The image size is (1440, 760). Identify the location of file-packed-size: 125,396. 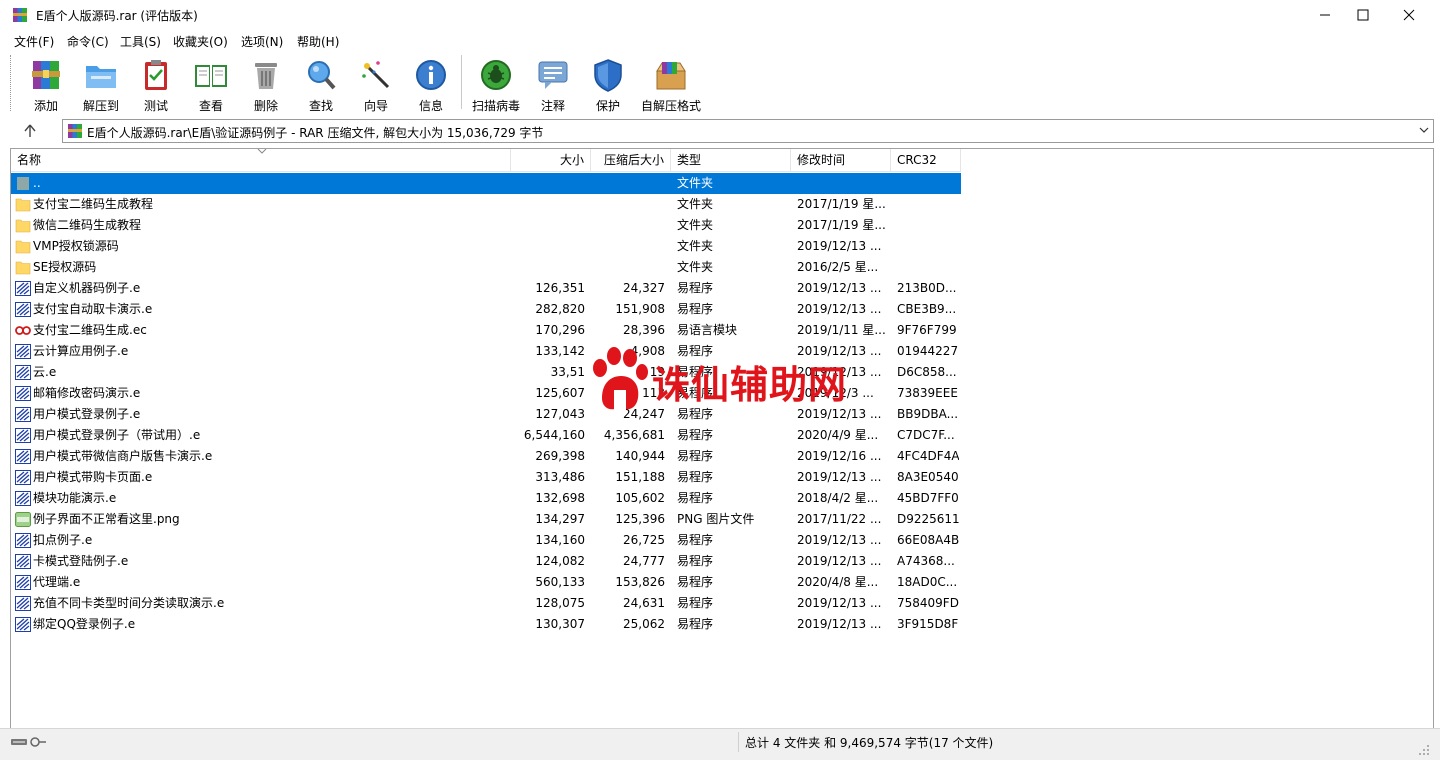
(640, 519).